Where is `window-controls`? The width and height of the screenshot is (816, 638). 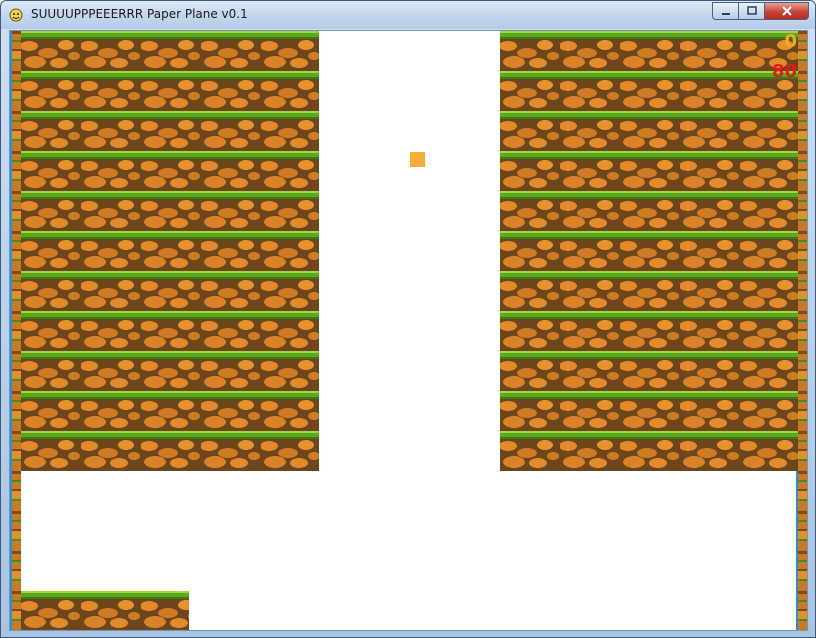 window-controls is located at coordinates (760, 11).